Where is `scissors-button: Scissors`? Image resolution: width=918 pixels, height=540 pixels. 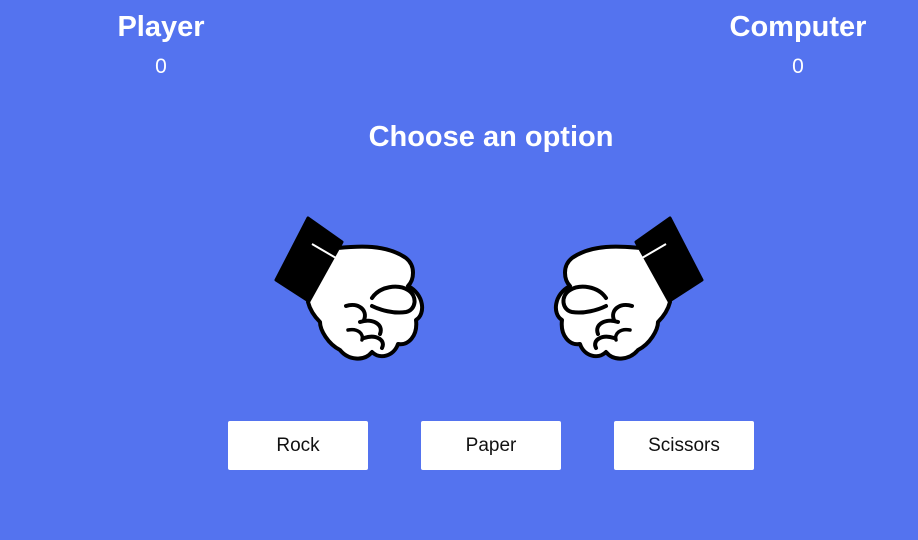
scissors-button: Scissors is located at coordinates (684, 445).